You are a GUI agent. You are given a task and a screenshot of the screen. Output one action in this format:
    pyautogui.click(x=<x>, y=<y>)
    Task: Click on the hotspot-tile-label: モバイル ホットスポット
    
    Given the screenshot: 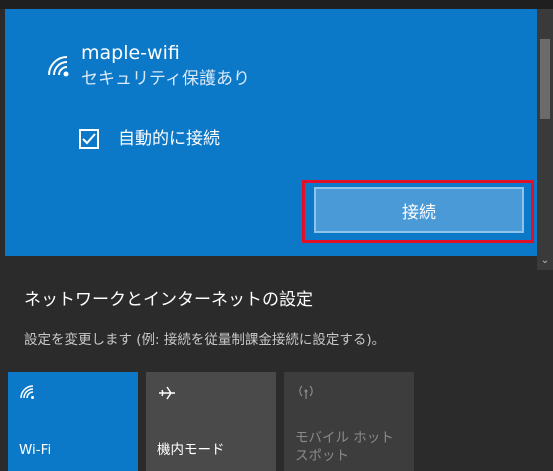 What is the action you would take?
    pyautogui.click(x=344, y=447)
    